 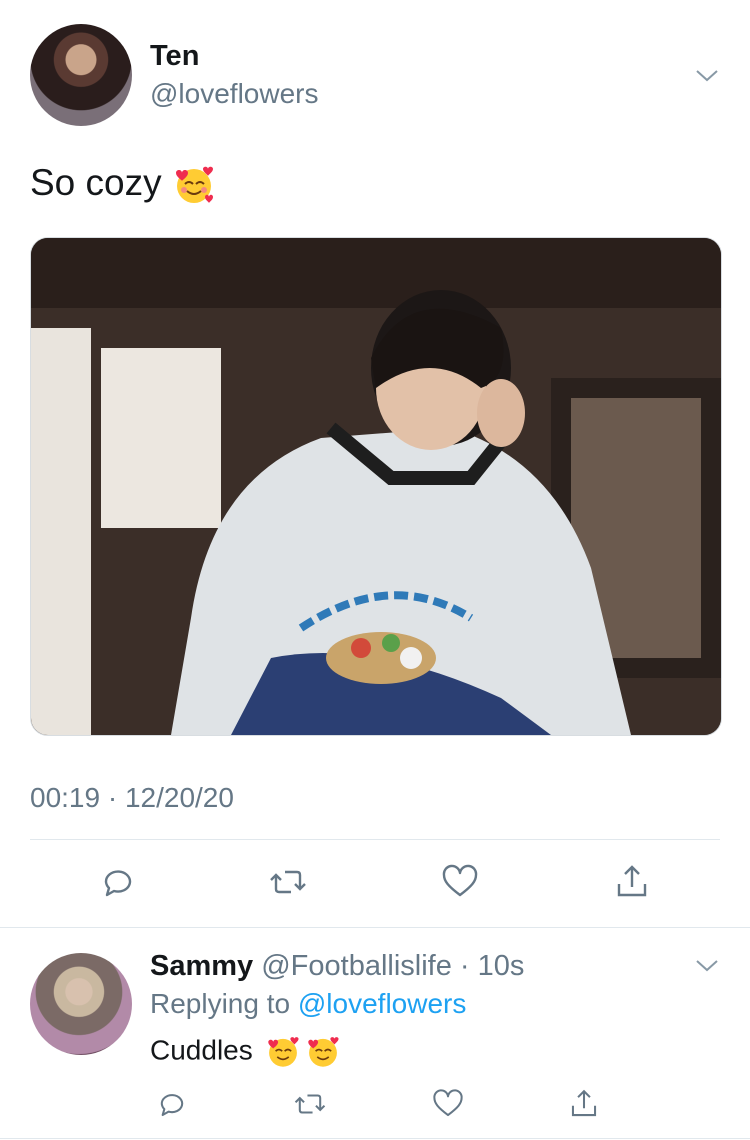 I want to click on replying-to-prefix: Replying to, so click(x=220, y=1003).